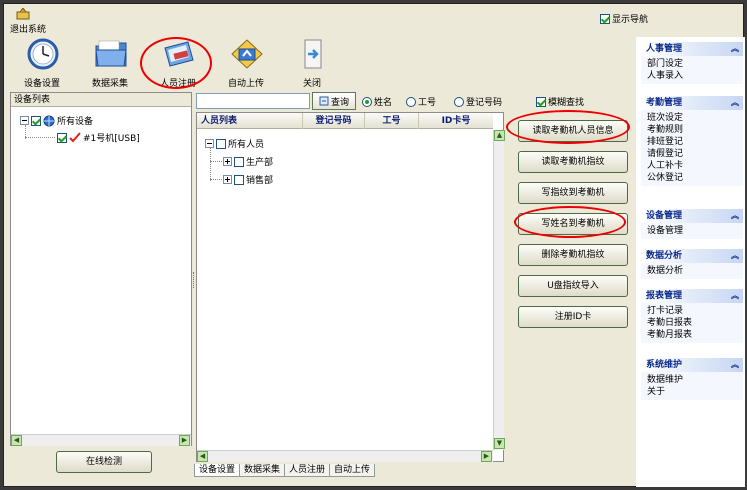  What do you see at coordinates (334, 121) in the screenshot?
I see `column-header-register-no: 登记号码` at bounding box center [334, 121].